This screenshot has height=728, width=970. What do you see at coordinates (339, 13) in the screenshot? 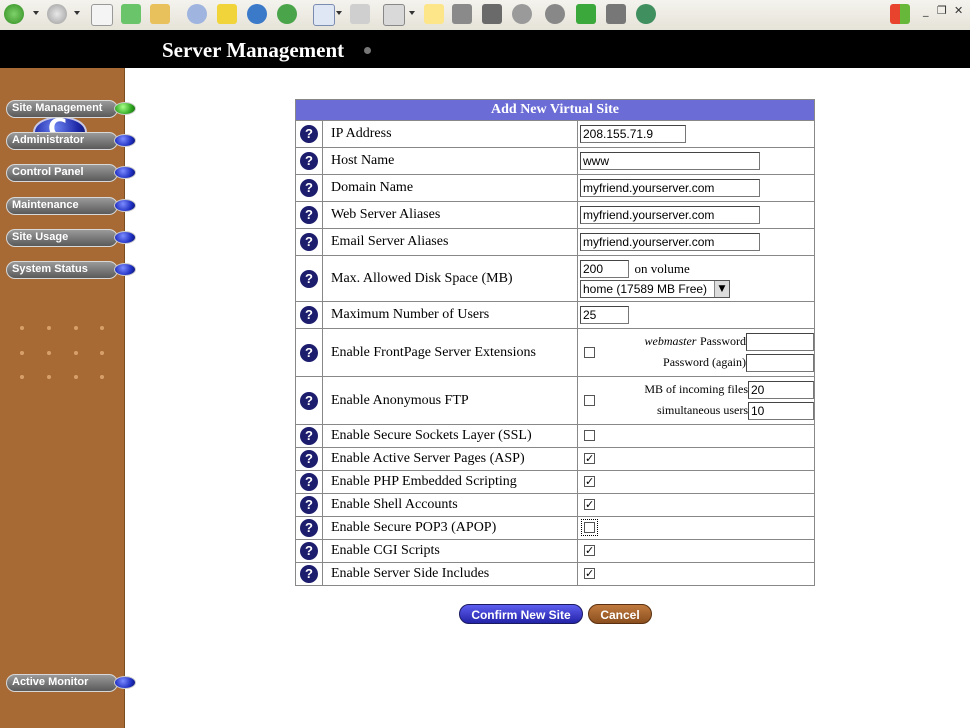
I see `mail-dropdown-icon` at bounding box center [339, 13].